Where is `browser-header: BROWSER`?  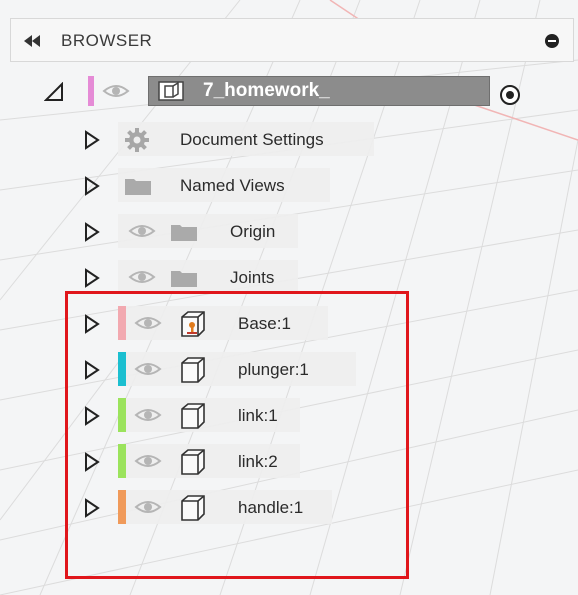
browser-header: BROWSER is located at coordinates (292, 40).